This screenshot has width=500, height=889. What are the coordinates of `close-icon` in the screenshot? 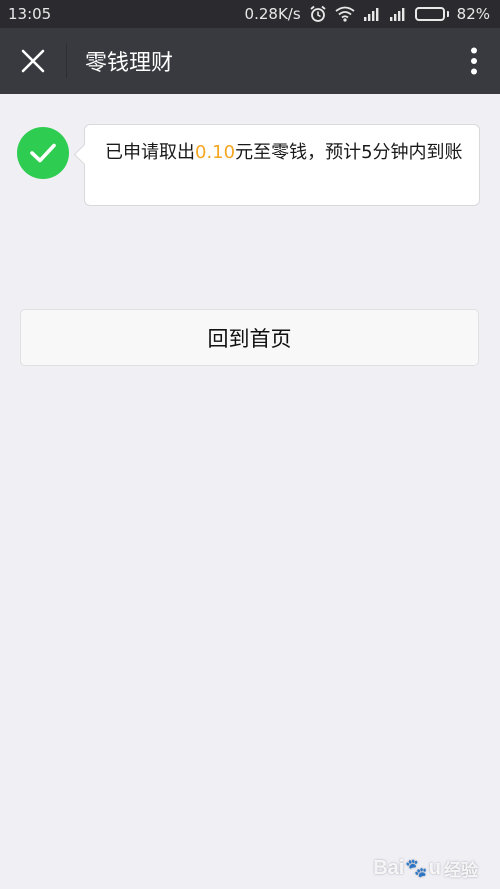 It's located at (33, 61).